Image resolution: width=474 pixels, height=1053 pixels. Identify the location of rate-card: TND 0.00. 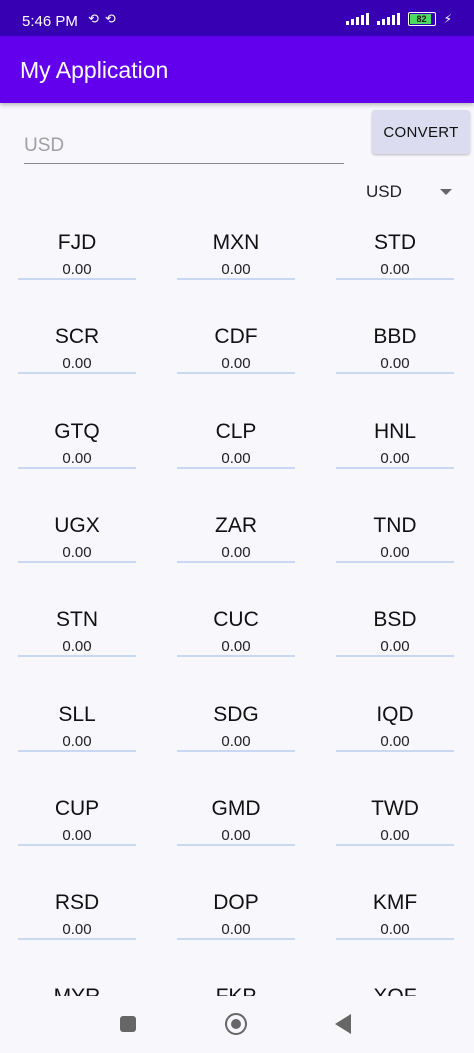
(395, 530).